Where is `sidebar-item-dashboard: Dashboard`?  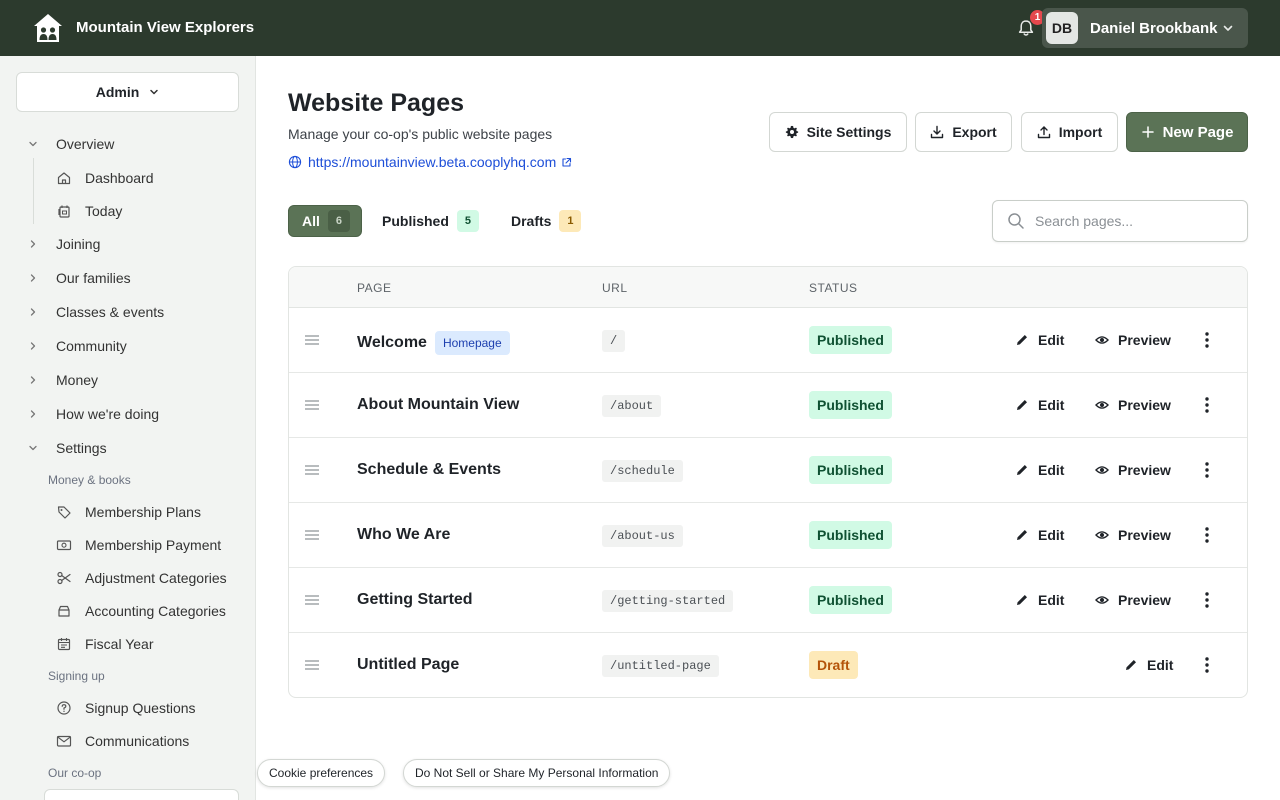 sidebar-item-dashboard: Dashboard is located at coordinates (105, 178).